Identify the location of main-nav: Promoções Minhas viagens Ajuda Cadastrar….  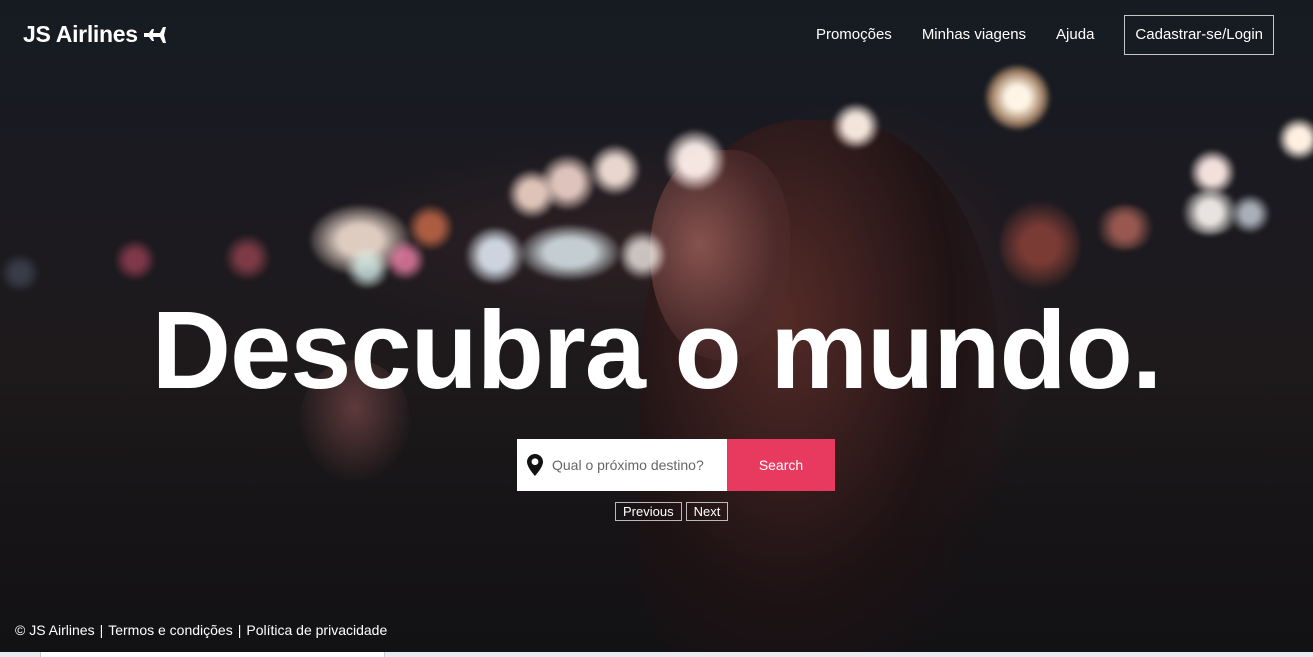
(1030, 35).